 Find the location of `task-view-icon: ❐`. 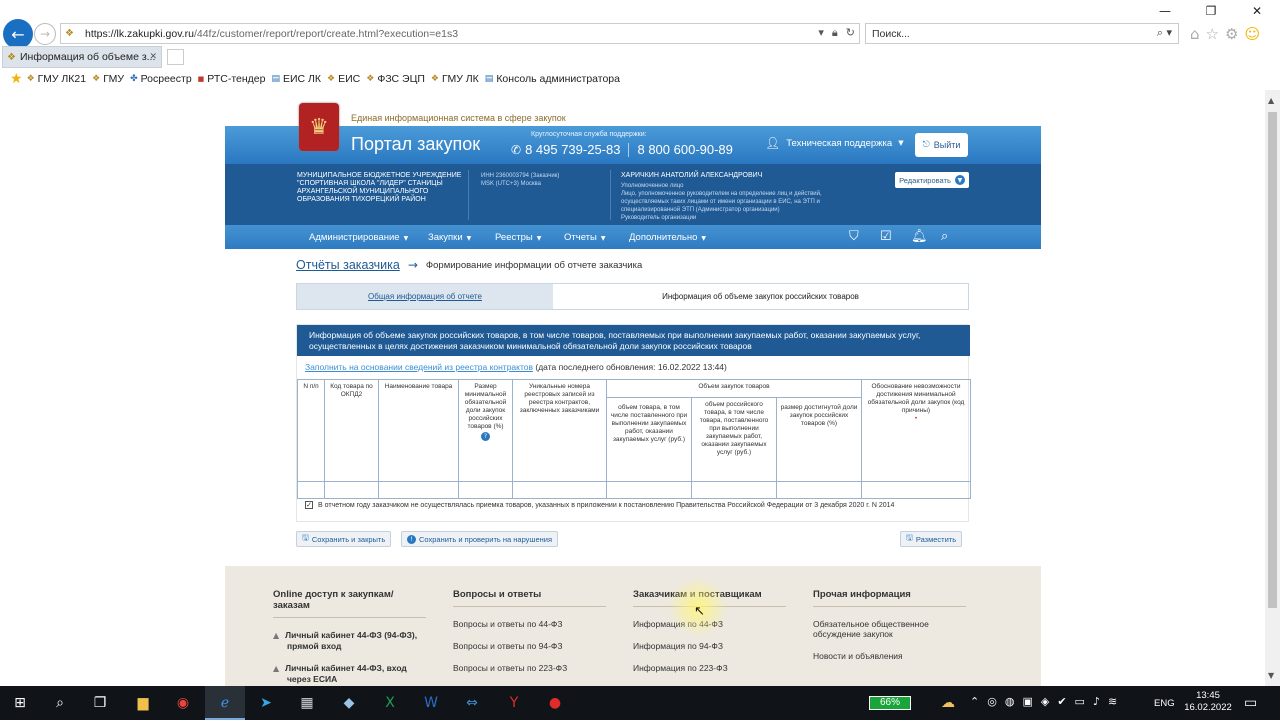

task-view-icon: ❐ is located at coordinates (100, 703).